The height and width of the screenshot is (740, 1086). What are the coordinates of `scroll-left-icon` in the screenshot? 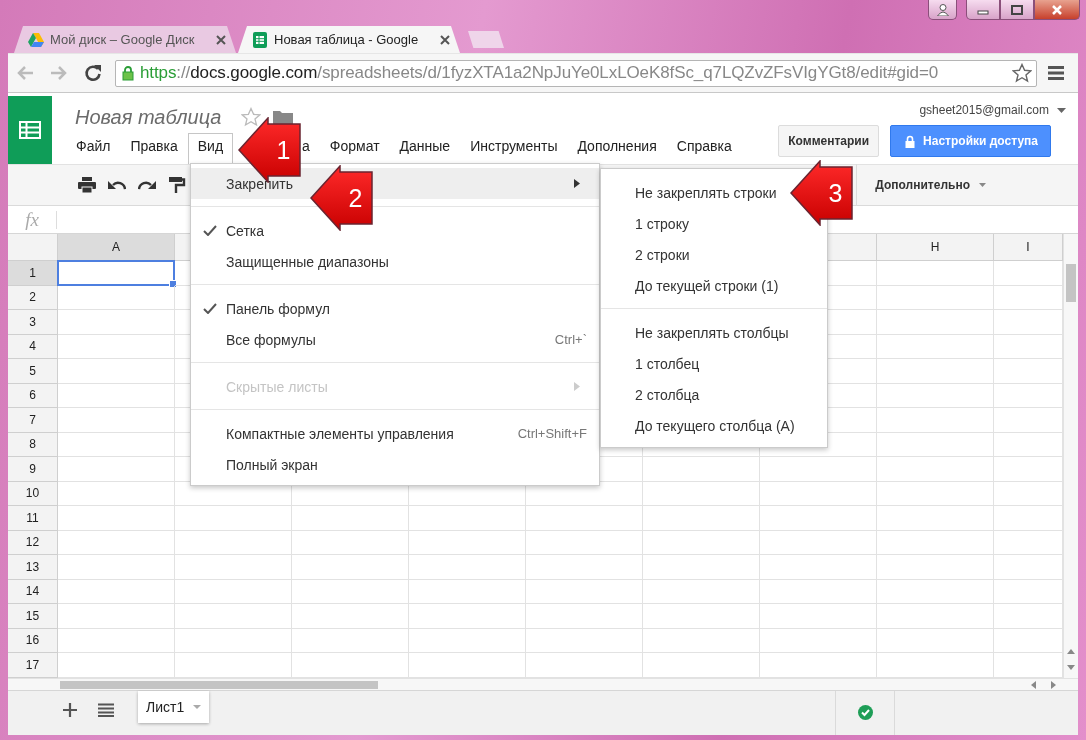 It's located at (1033, 684).